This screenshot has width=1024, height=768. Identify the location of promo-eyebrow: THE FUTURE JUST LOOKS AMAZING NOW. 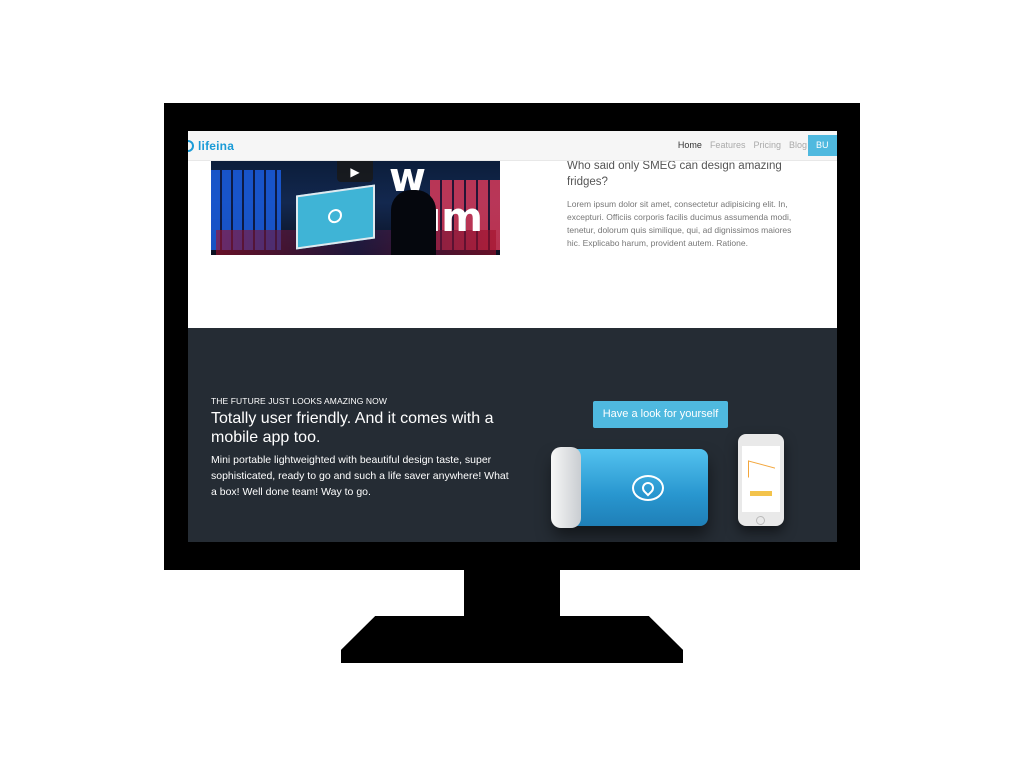
(299, 401).